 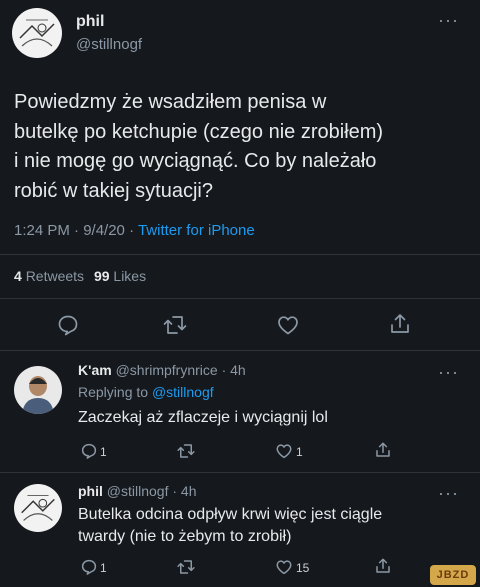 What do you see at coordinates (95, 370) in the screenshot?
I see `author-name: K'am` at bounding box center [95, 370].